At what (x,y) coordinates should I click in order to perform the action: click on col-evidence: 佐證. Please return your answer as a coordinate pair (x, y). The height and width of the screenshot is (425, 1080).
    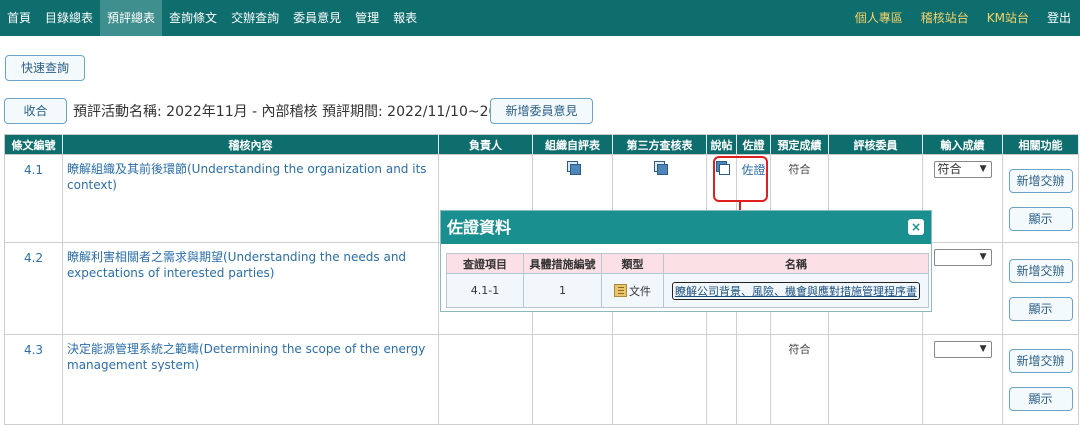
    Looking at the image, I should click on (753, 144).